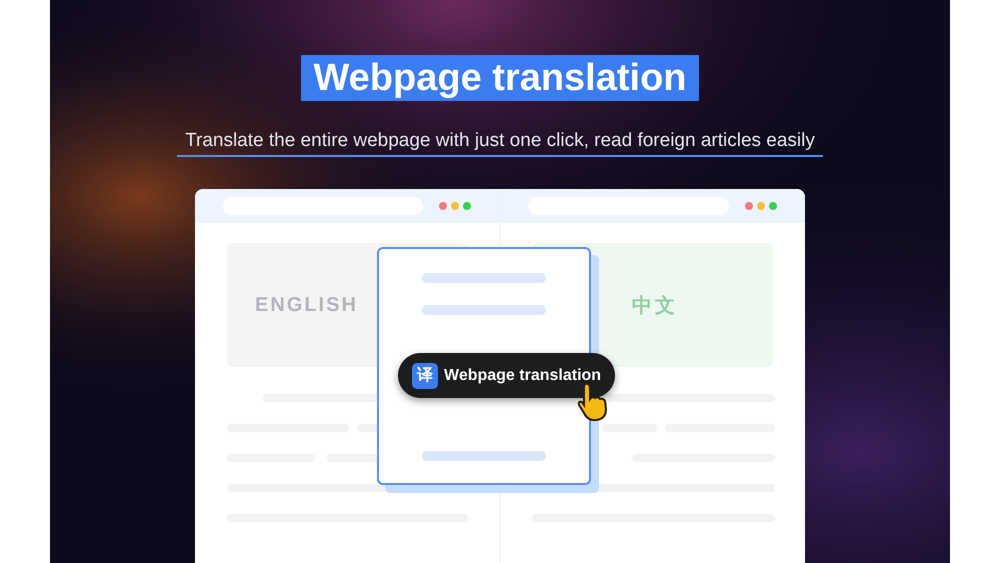  What do you see at coordinates (306, 305) in the screenshot?
I see `language-label: ENGLISH` at bounding box center [306, 305].